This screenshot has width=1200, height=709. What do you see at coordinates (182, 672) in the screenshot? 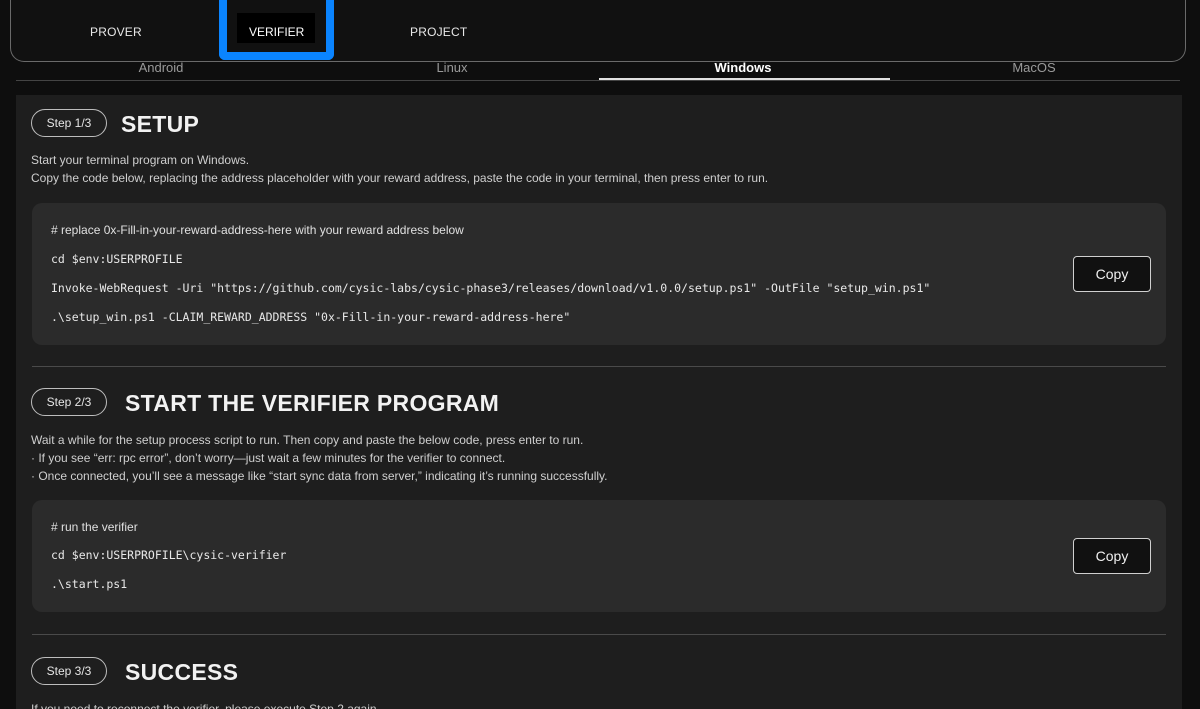
I see `step-3-title: SUCCESS` at bounding box center [182, 672].